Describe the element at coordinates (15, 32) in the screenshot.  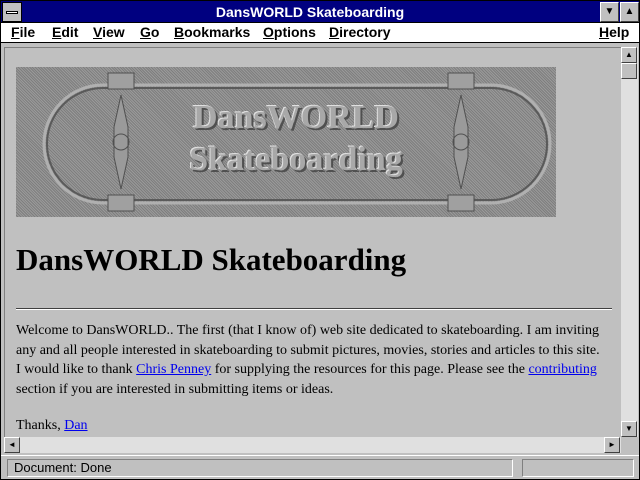
I see `menu-file-accel: F` at that location.